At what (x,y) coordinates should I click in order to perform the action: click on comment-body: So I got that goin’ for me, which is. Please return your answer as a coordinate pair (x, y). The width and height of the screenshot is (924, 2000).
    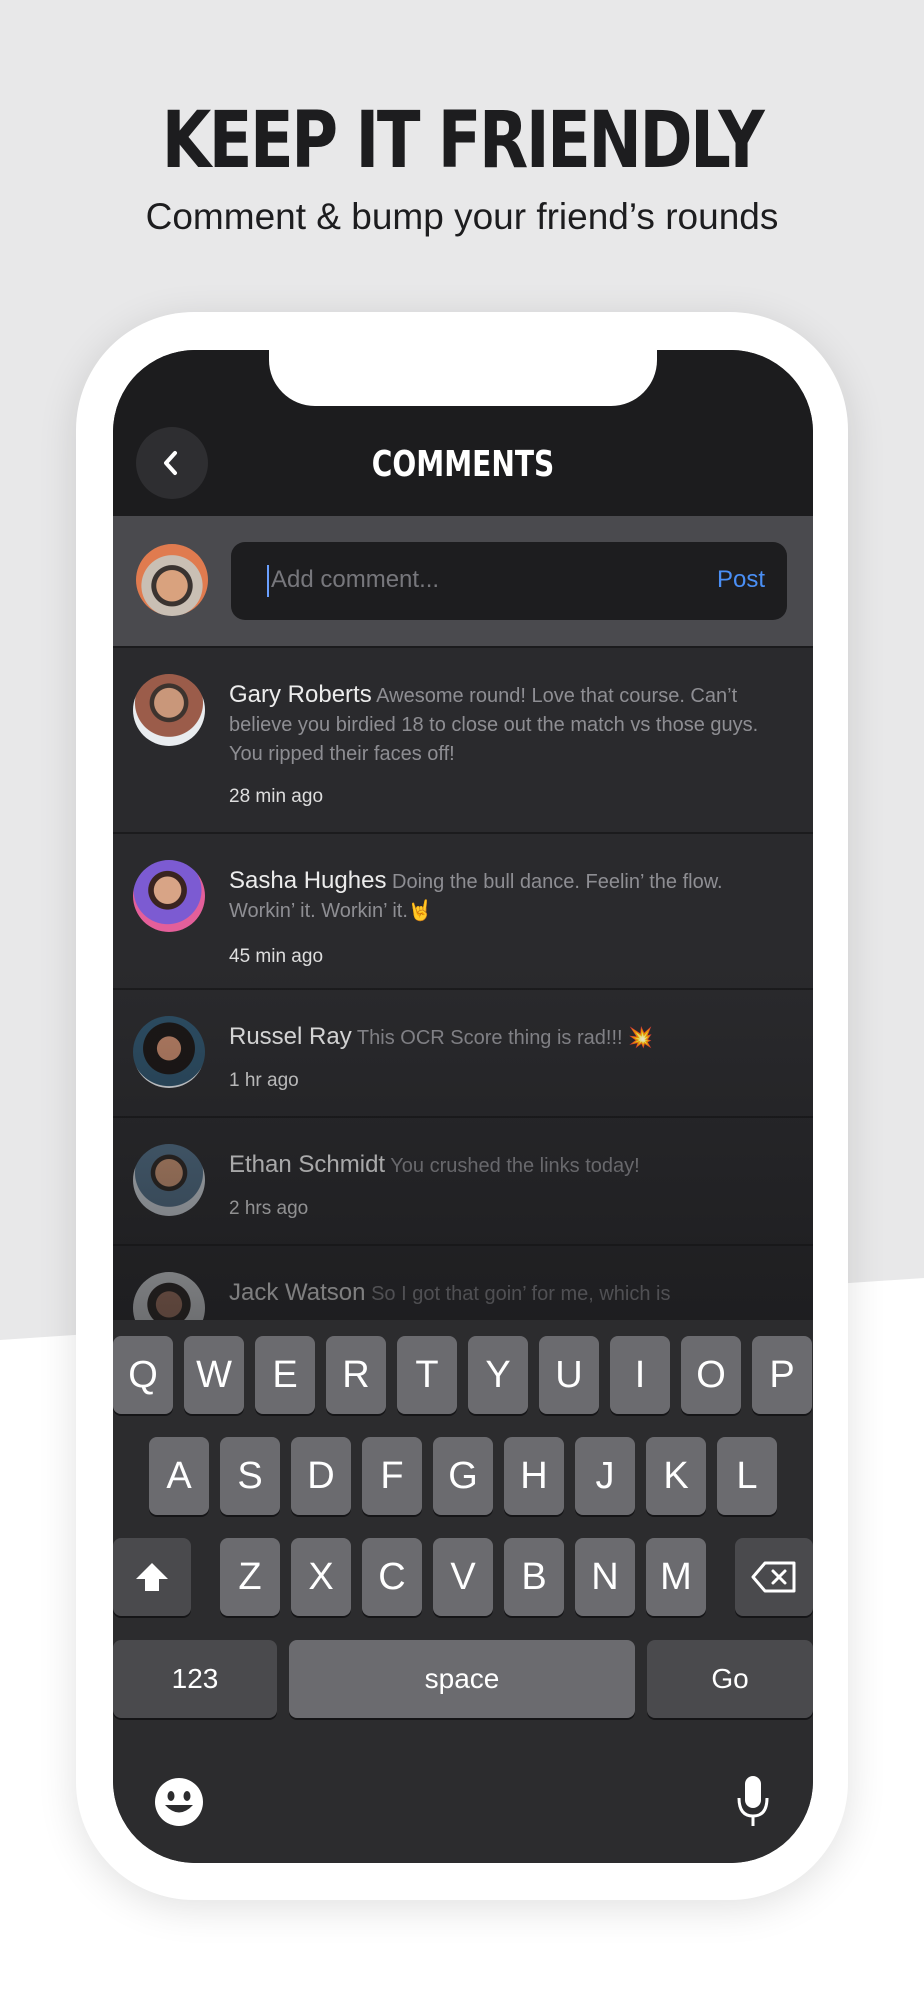
    Looking at the image, I should click on (521, 1294).